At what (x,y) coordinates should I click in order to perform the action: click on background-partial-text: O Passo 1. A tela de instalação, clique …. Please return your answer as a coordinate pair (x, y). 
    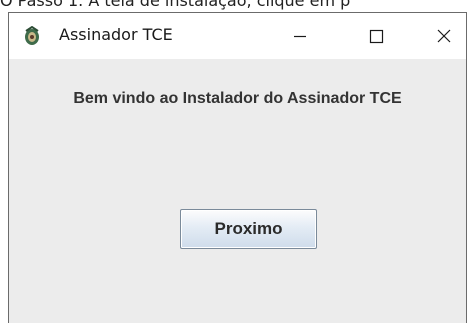
    Looking at the image, I should click on (175, 5).